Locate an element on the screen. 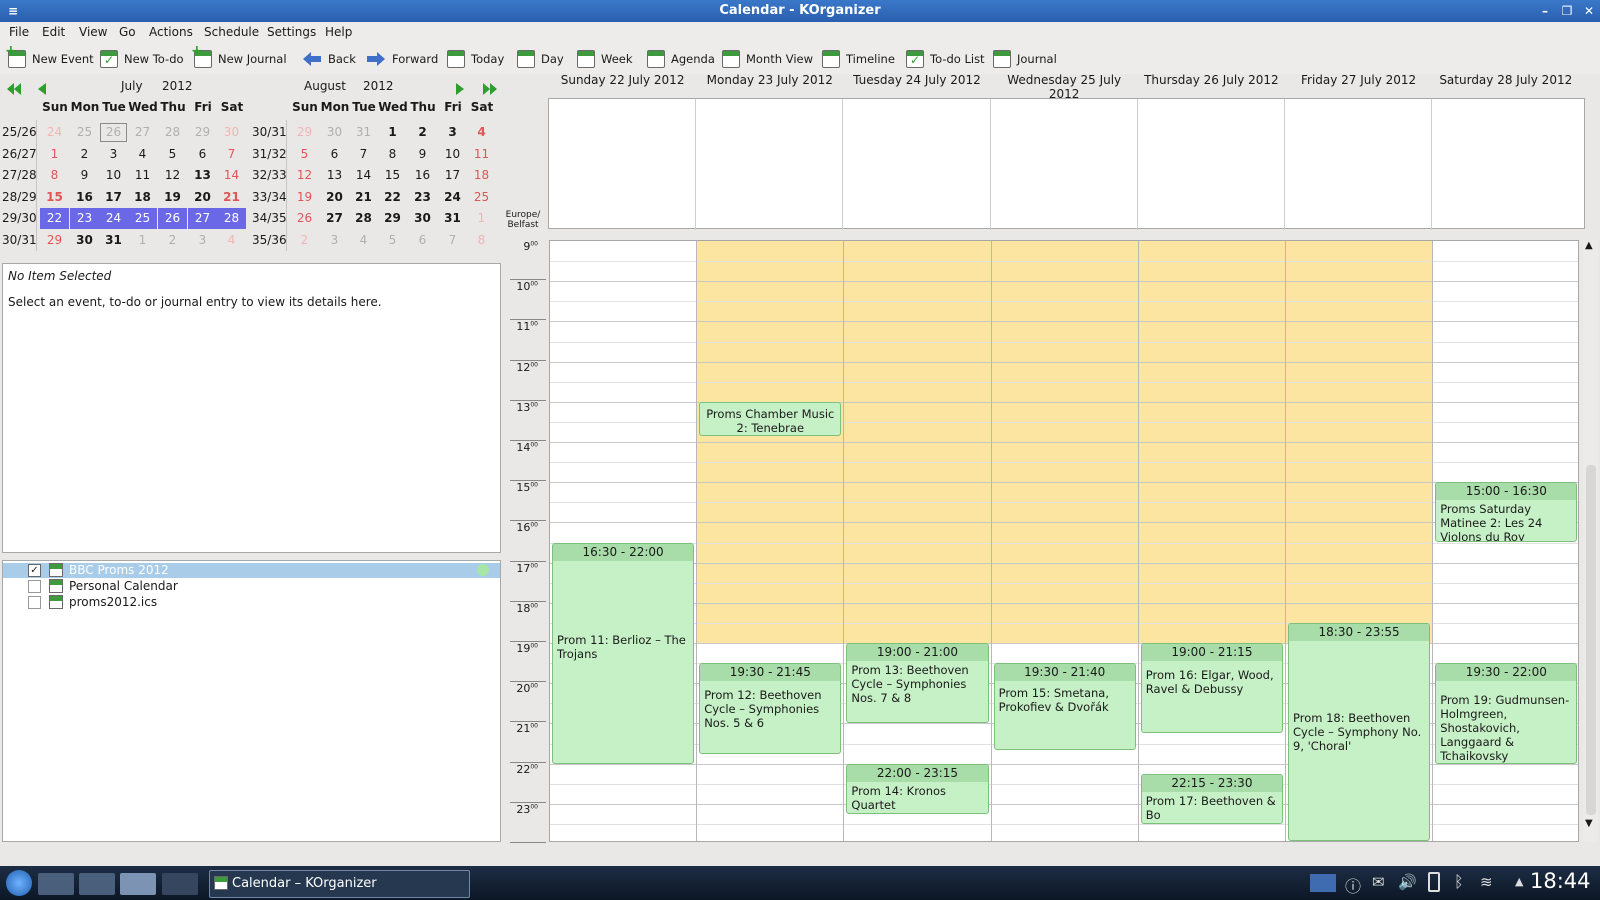  mini-year-1: 2012 is located at coordinates (177, 86).